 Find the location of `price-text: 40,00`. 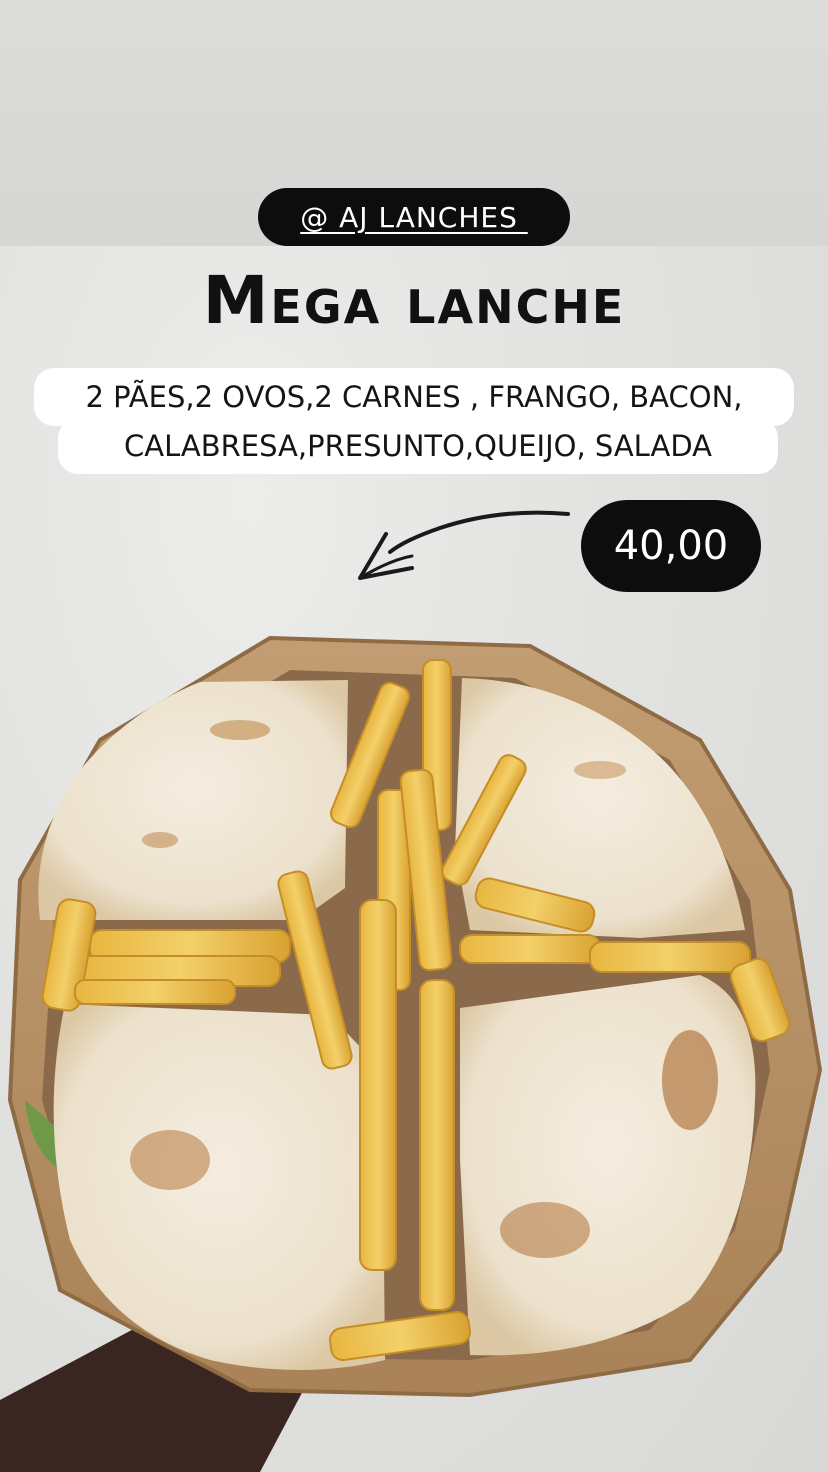

price-text: 40,00 is located at coordinates (671, 546).